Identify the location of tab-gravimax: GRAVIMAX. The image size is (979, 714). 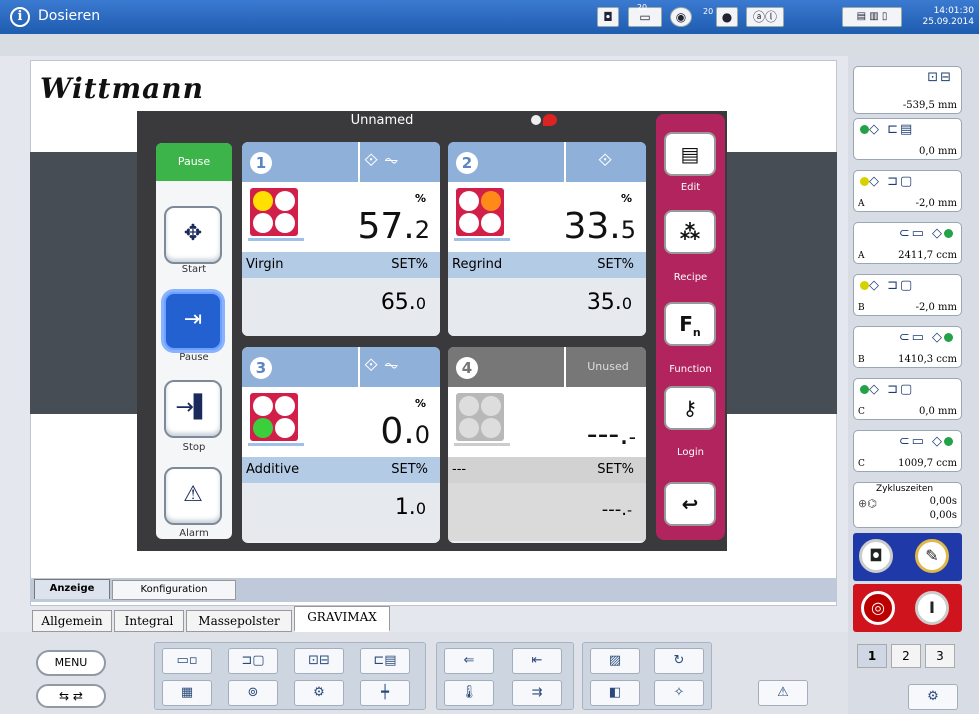
(342, 619).